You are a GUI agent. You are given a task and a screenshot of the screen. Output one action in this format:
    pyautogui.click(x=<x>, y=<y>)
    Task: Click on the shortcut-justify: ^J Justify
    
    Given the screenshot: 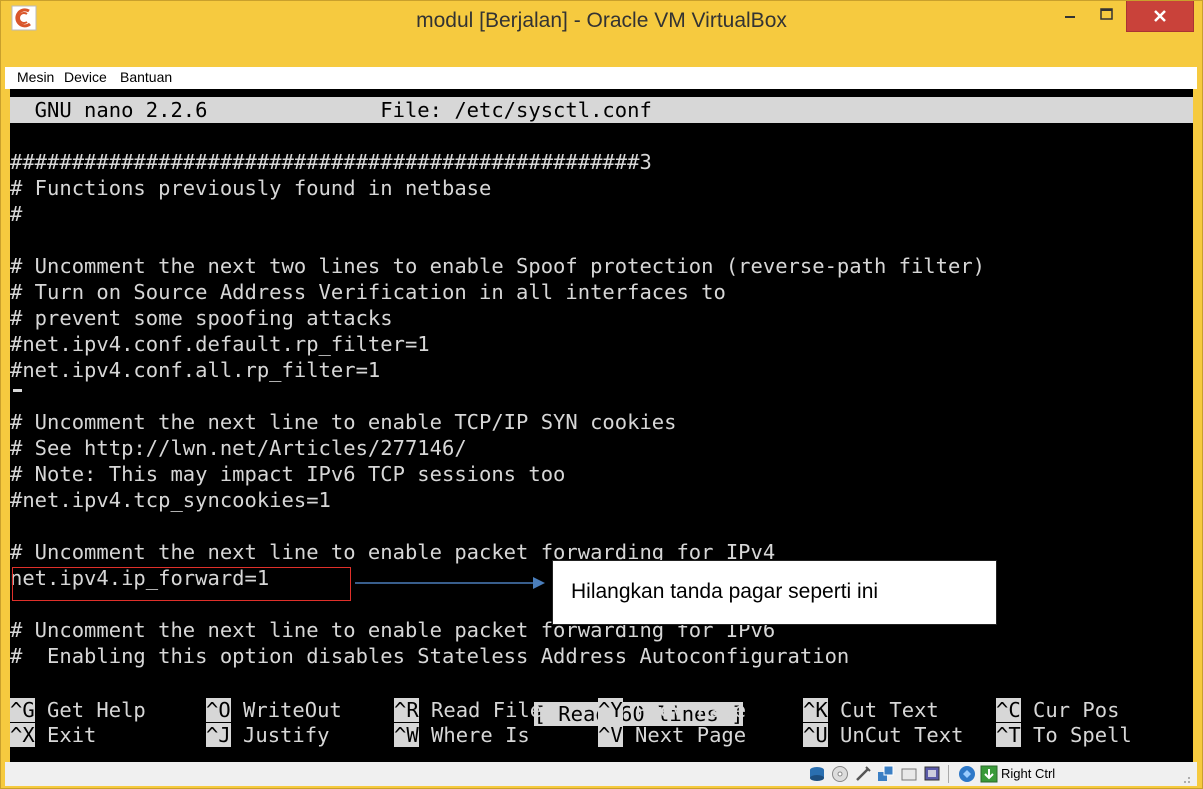 What is the action you would take?
    pyautogui.click(x=267, y=735)
    